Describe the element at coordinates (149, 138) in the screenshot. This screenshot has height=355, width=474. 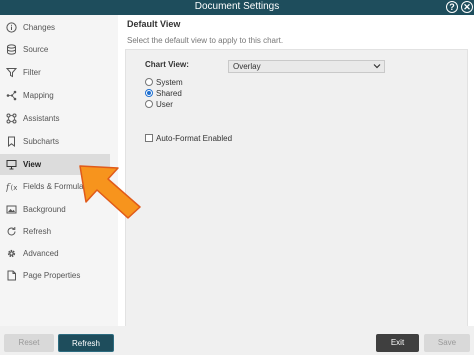
I see `auto-format-checkbox` at that location.